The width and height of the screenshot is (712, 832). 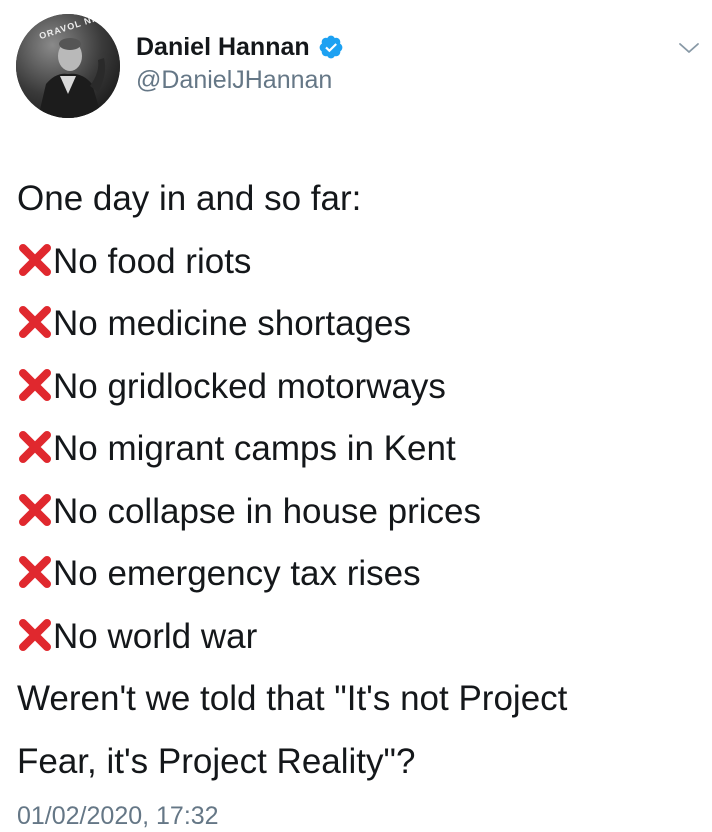 I want to click on tweet-item: No migrant camps in Kent, so click(x=357, y=449).